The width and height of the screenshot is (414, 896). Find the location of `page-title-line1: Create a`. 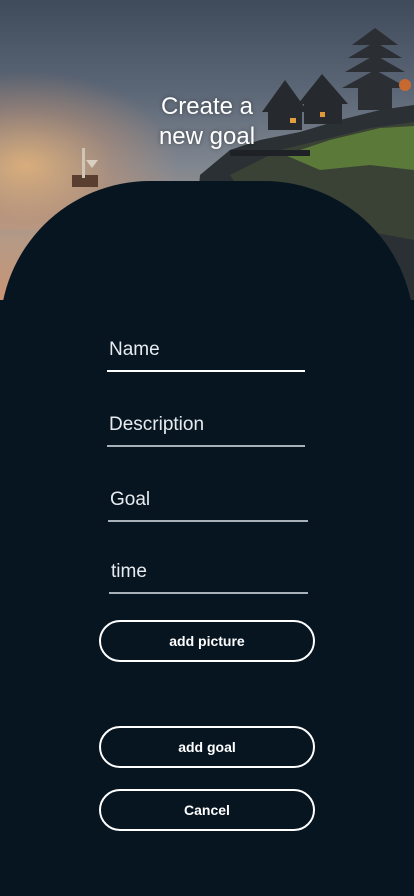

page-title-line1: Create a is located at coordinates (207, 106).